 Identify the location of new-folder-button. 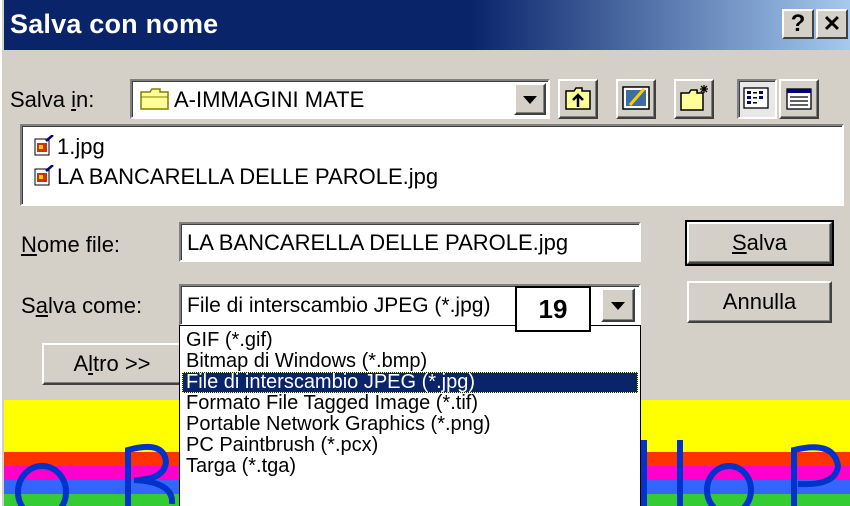
(694, 99).